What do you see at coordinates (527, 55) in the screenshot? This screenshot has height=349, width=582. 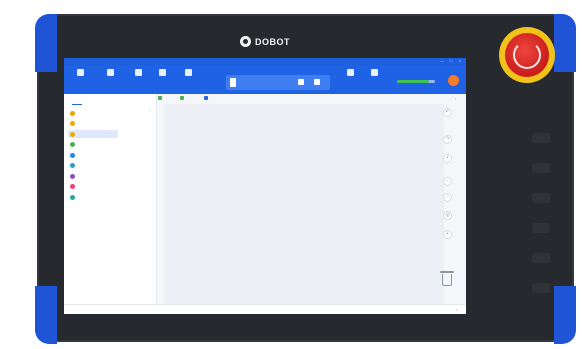 I see `emergency-stop-icon` at bounding box center [527, 55].